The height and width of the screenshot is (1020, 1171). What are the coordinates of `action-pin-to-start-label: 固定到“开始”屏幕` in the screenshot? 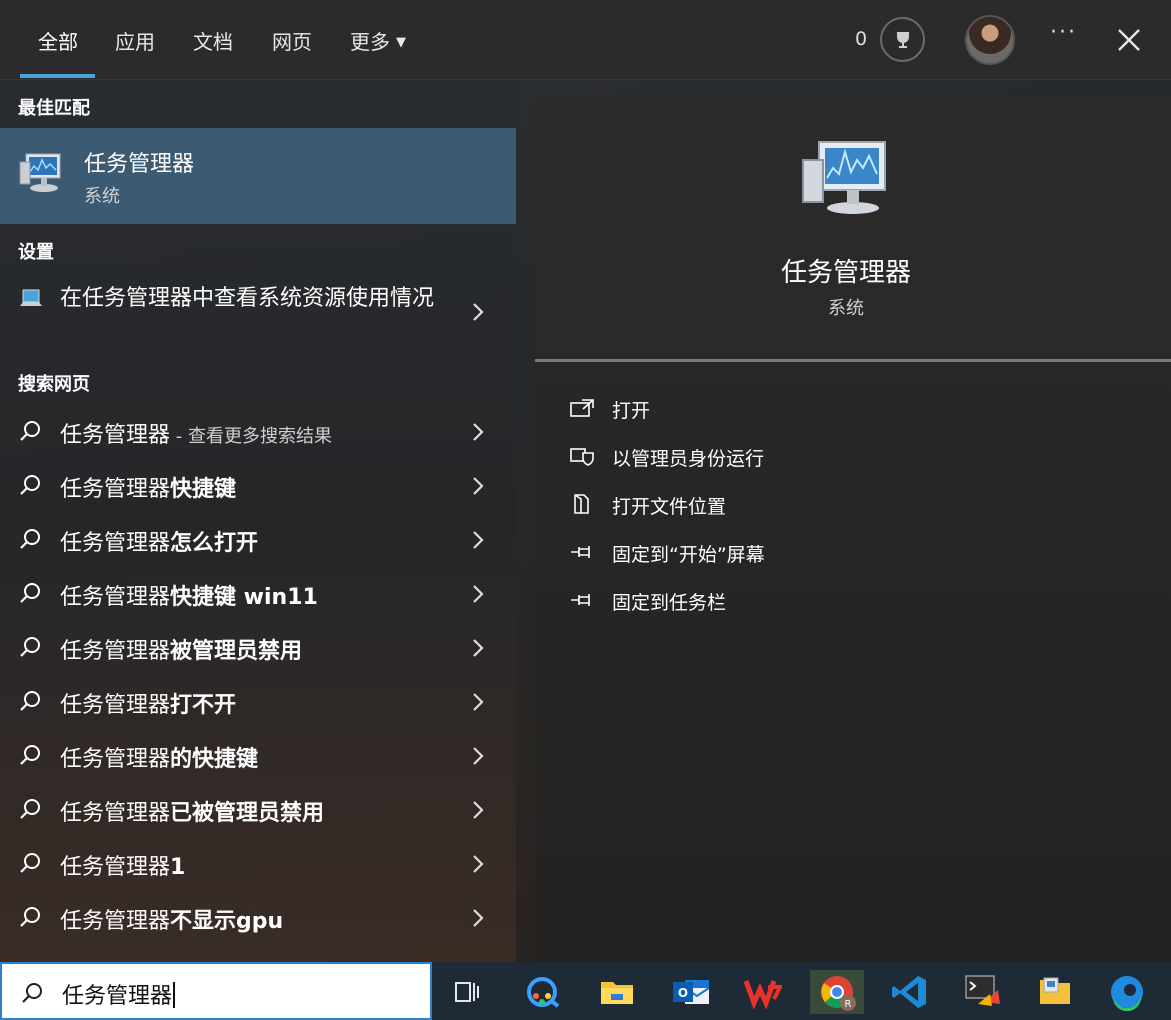 It's located at (688, 555).